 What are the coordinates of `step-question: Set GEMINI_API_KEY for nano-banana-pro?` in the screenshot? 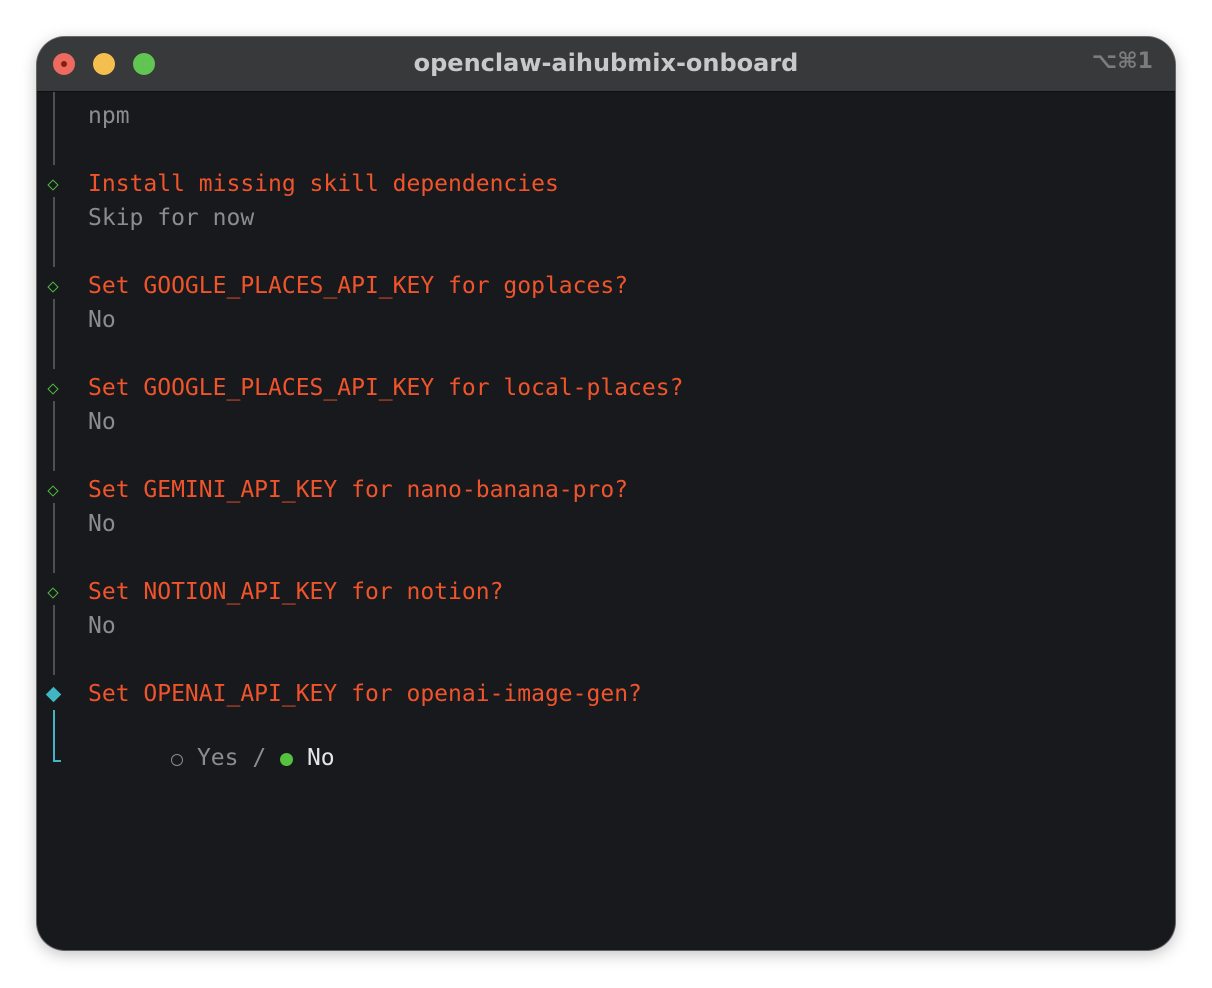 It's located at (358, 490).